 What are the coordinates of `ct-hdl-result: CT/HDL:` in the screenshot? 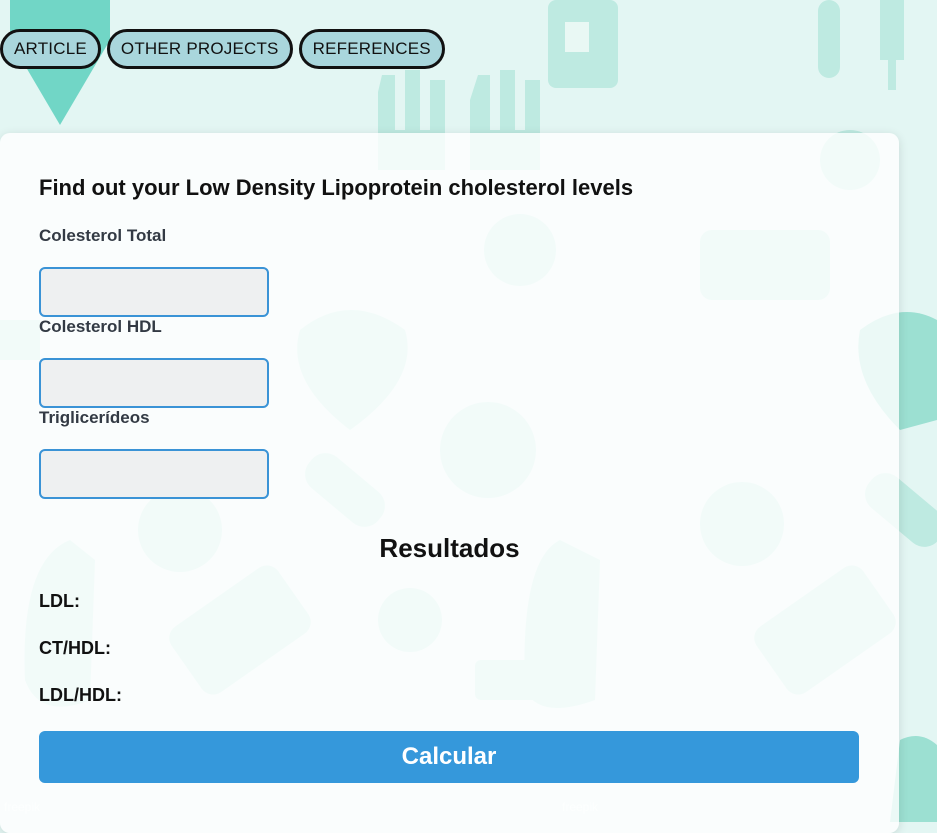 It's located at (75, 648).